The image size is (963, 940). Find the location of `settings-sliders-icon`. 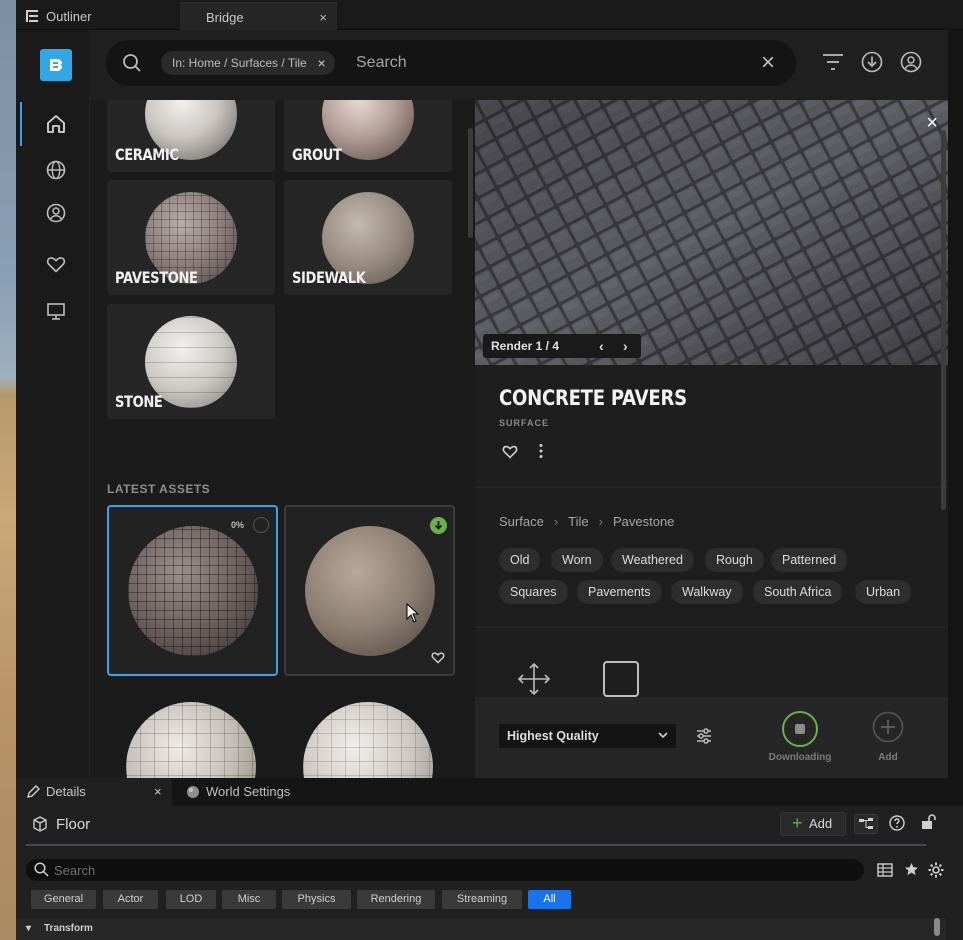

settings-sliders-icon is located at coordinates (704, 736).